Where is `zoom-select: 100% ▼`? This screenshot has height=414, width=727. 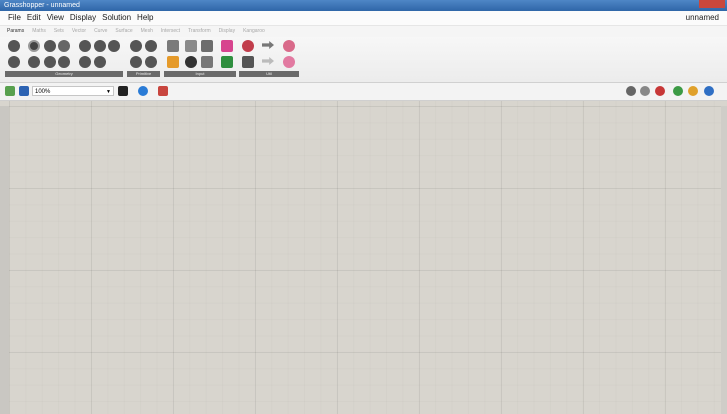 zoom-select: 100% ▼ is located at coordinates (73, 91).